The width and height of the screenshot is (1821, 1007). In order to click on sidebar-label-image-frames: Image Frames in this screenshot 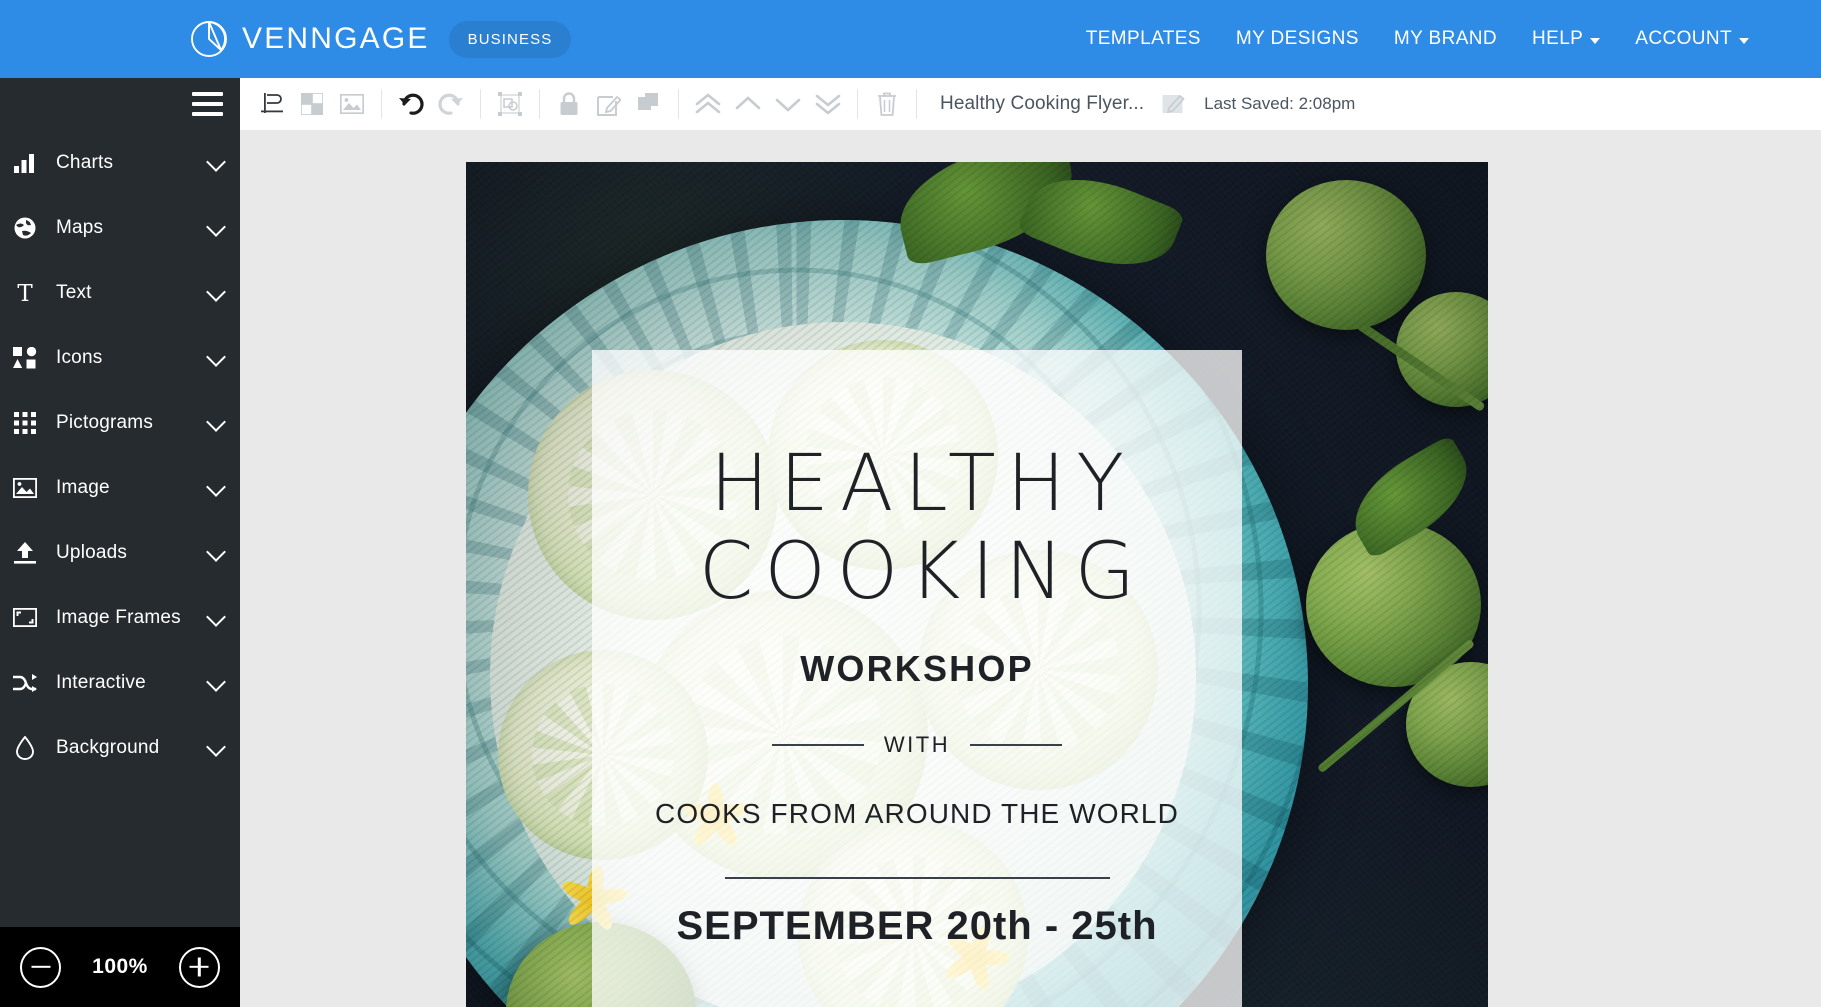, I will do `click(118, 617)`.